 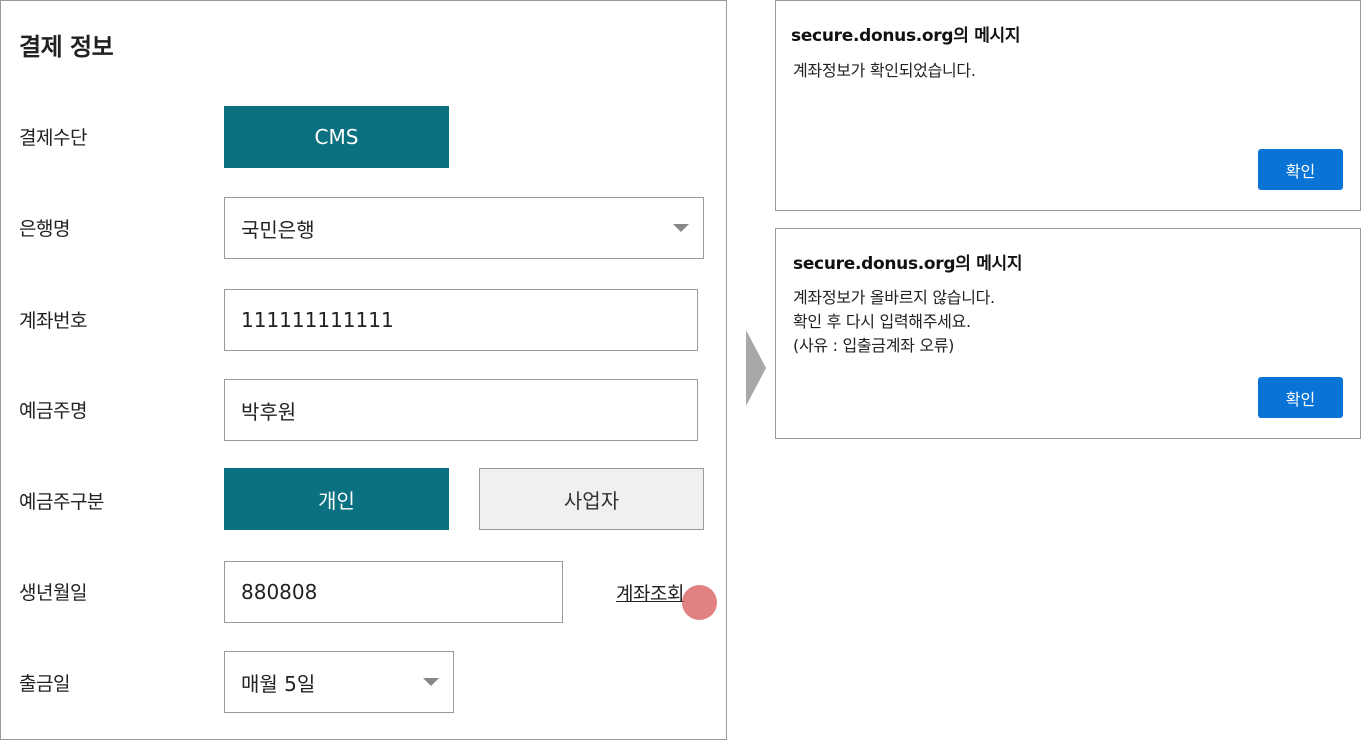 What do you see at coordinates (269, 411) in the screenshot?
I see `account-holder-value: 박후원` at bounding box center [269, 411].